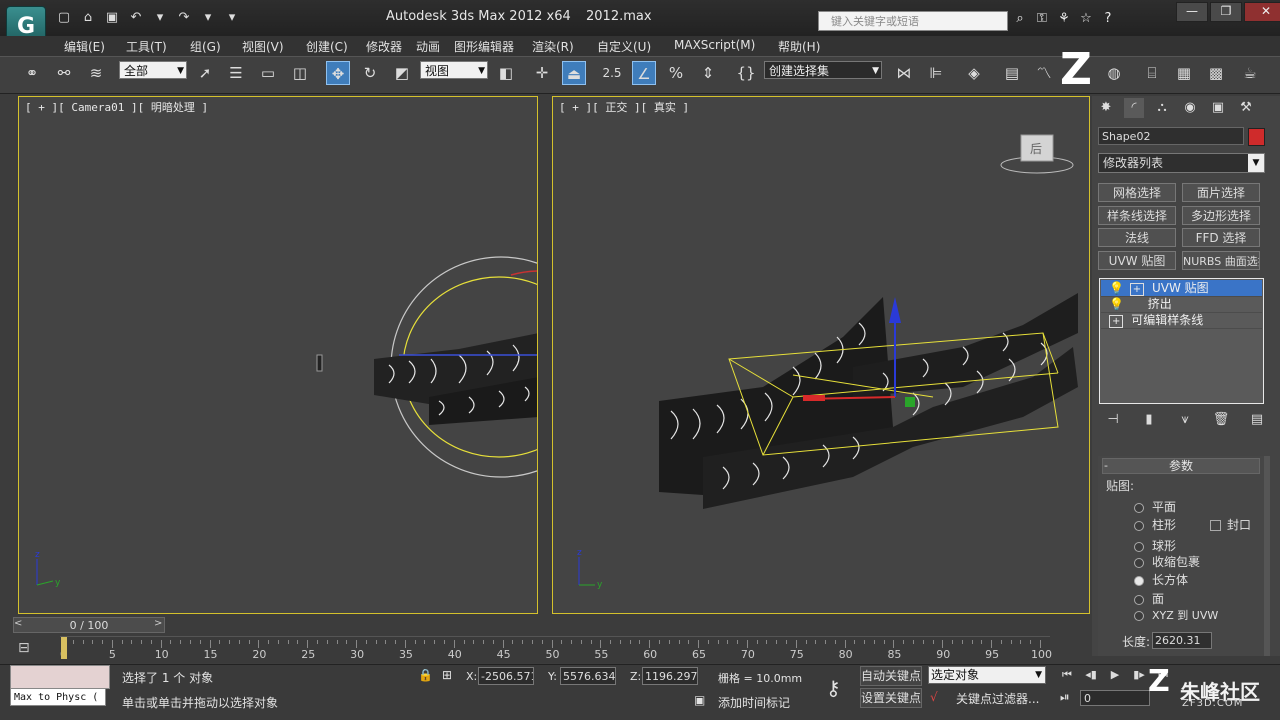 The width and height of the screenshot is (1280, 720). Describe the element at coordinates (670, 676) in the screenshot. I see `z-coordinate-field: 1196.297m` at that location.